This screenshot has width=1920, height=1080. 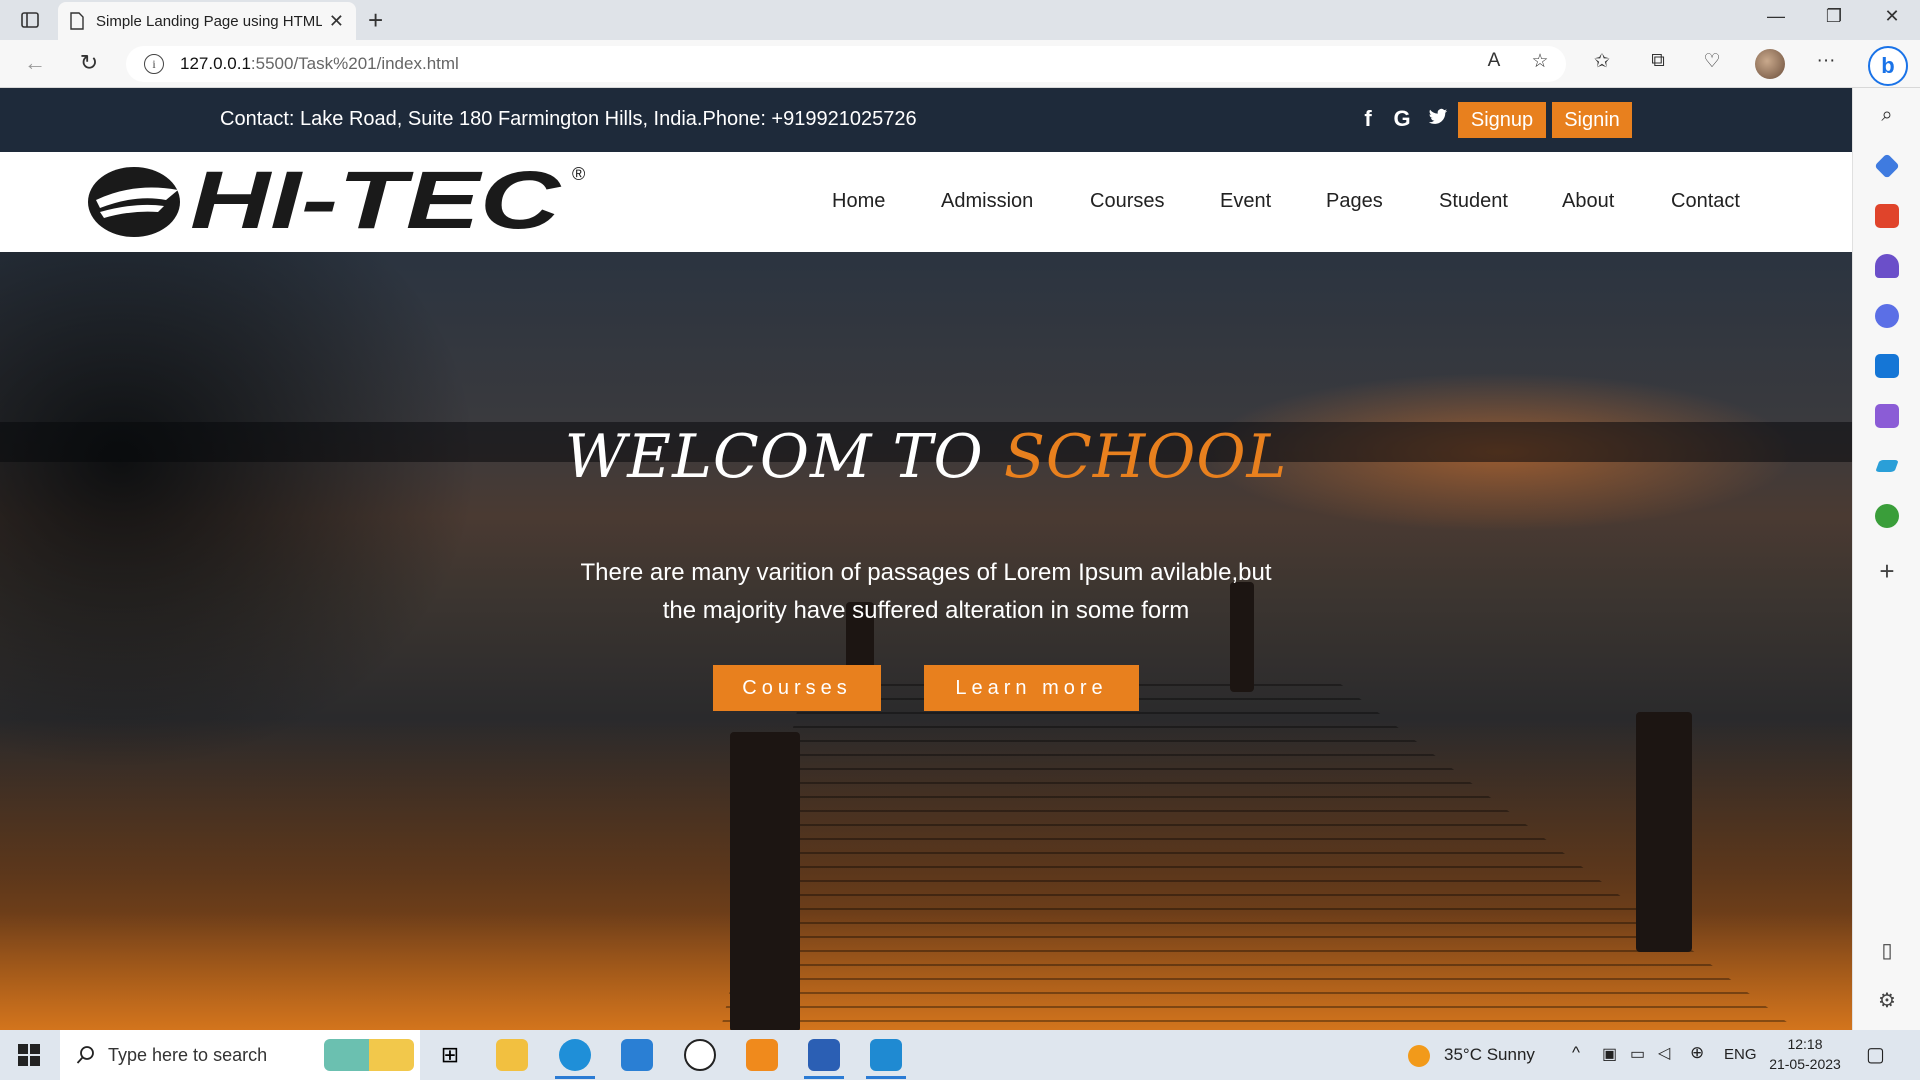 What do you see at coordinates (1592, 120) in the screenshot?
I see `signin-button: Signin` at bounding box center [1592, 120].